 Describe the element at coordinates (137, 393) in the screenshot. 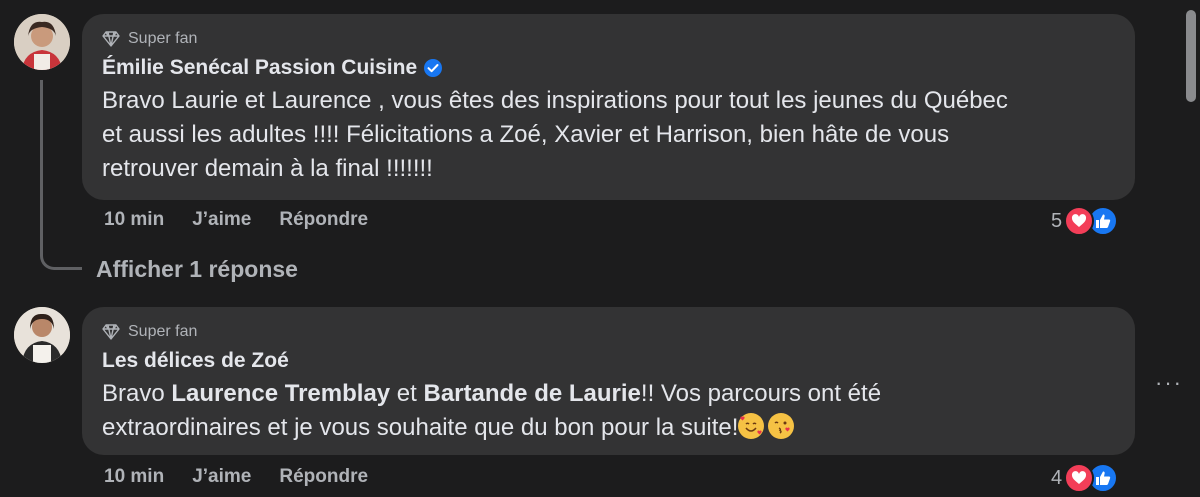

I see `comment-text-segment: Bravo` at that location.